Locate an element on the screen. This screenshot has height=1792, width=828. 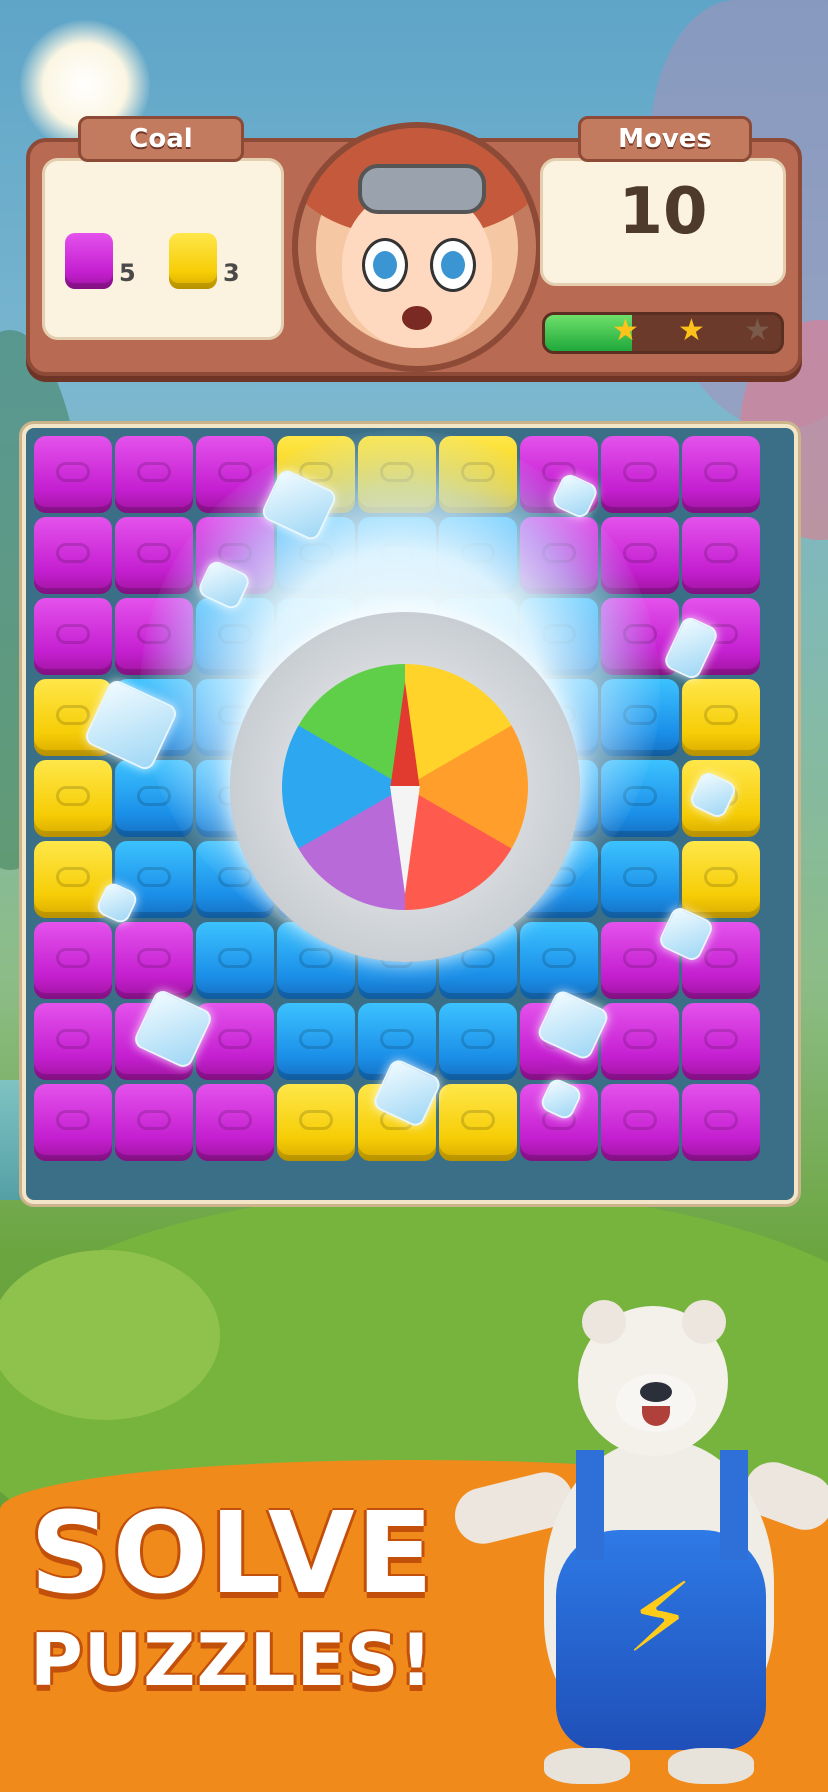
compass-booster-icon is located at coordinates (405, 787).